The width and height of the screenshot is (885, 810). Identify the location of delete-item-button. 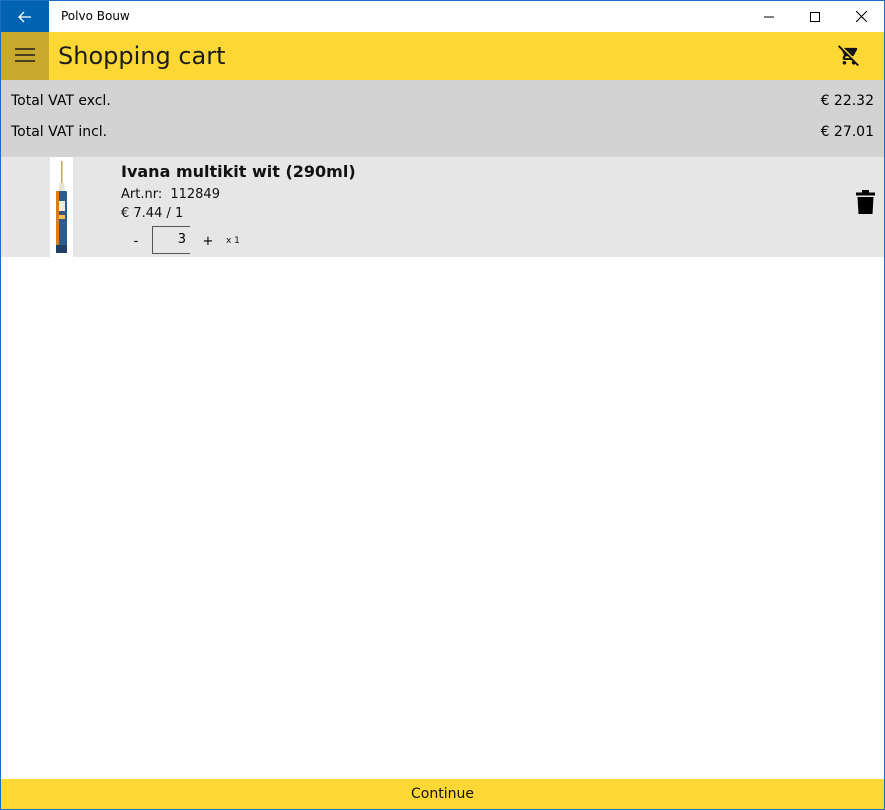
(865, 204).